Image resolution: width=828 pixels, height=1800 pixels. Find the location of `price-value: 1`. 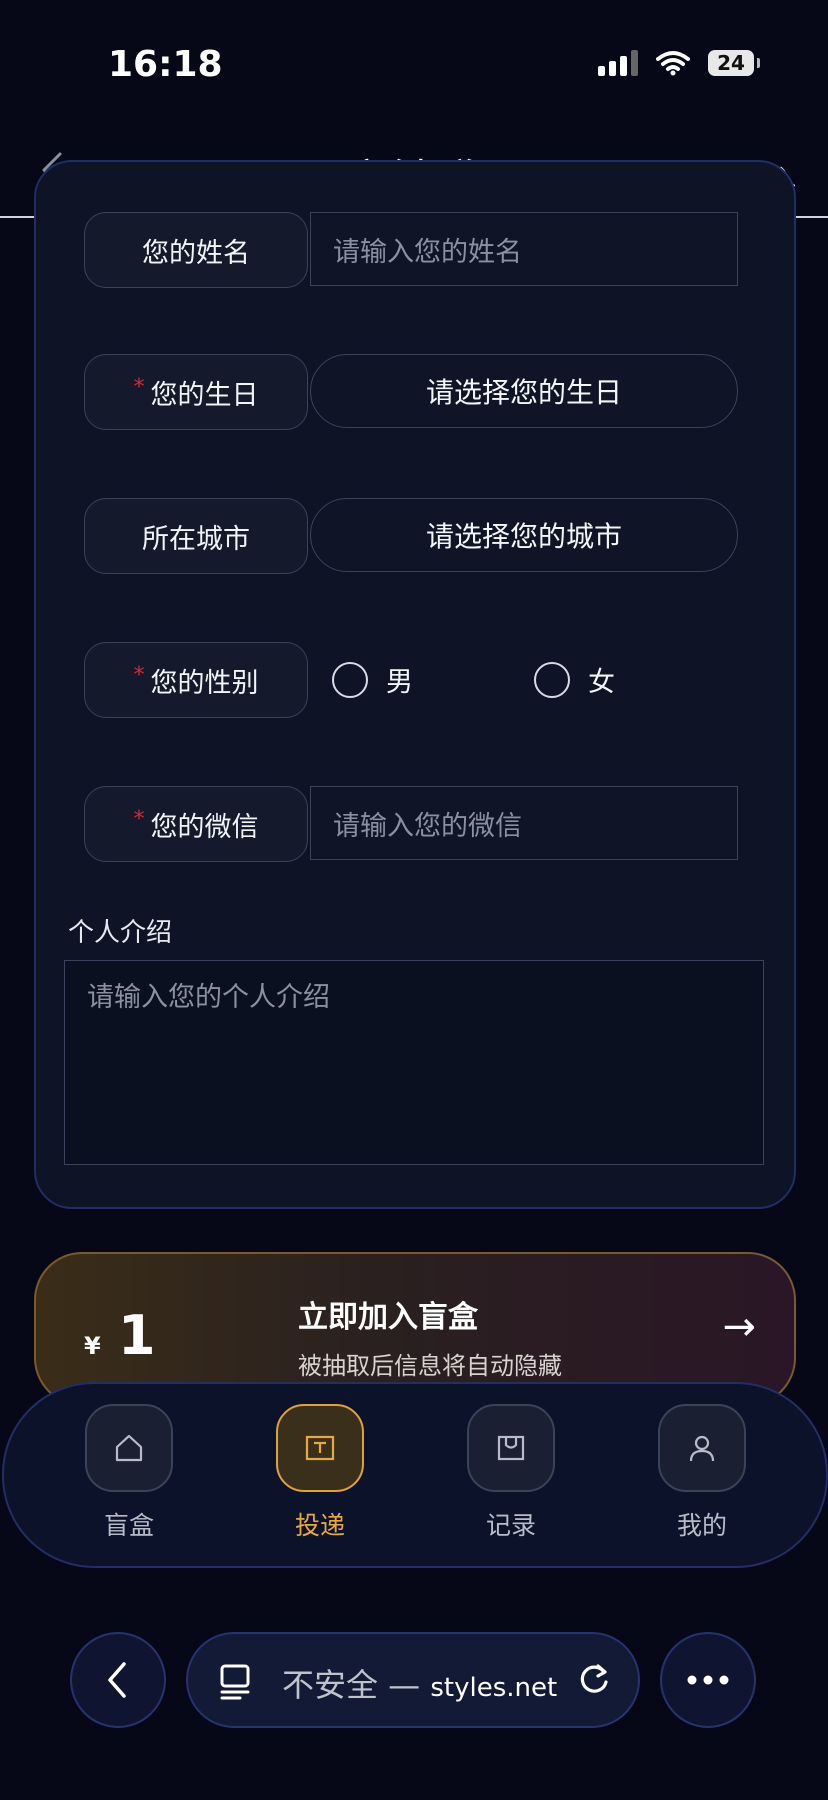

price-value: 1 is located at coordinates (137, 1335).